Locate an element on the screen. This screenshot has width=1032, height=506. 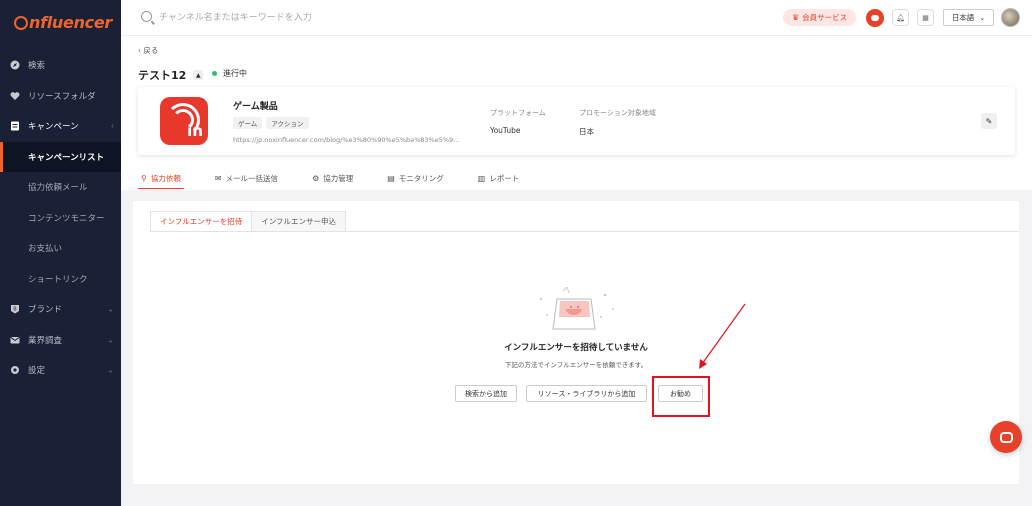
chat-icon is located at coordinates (1006, 437).